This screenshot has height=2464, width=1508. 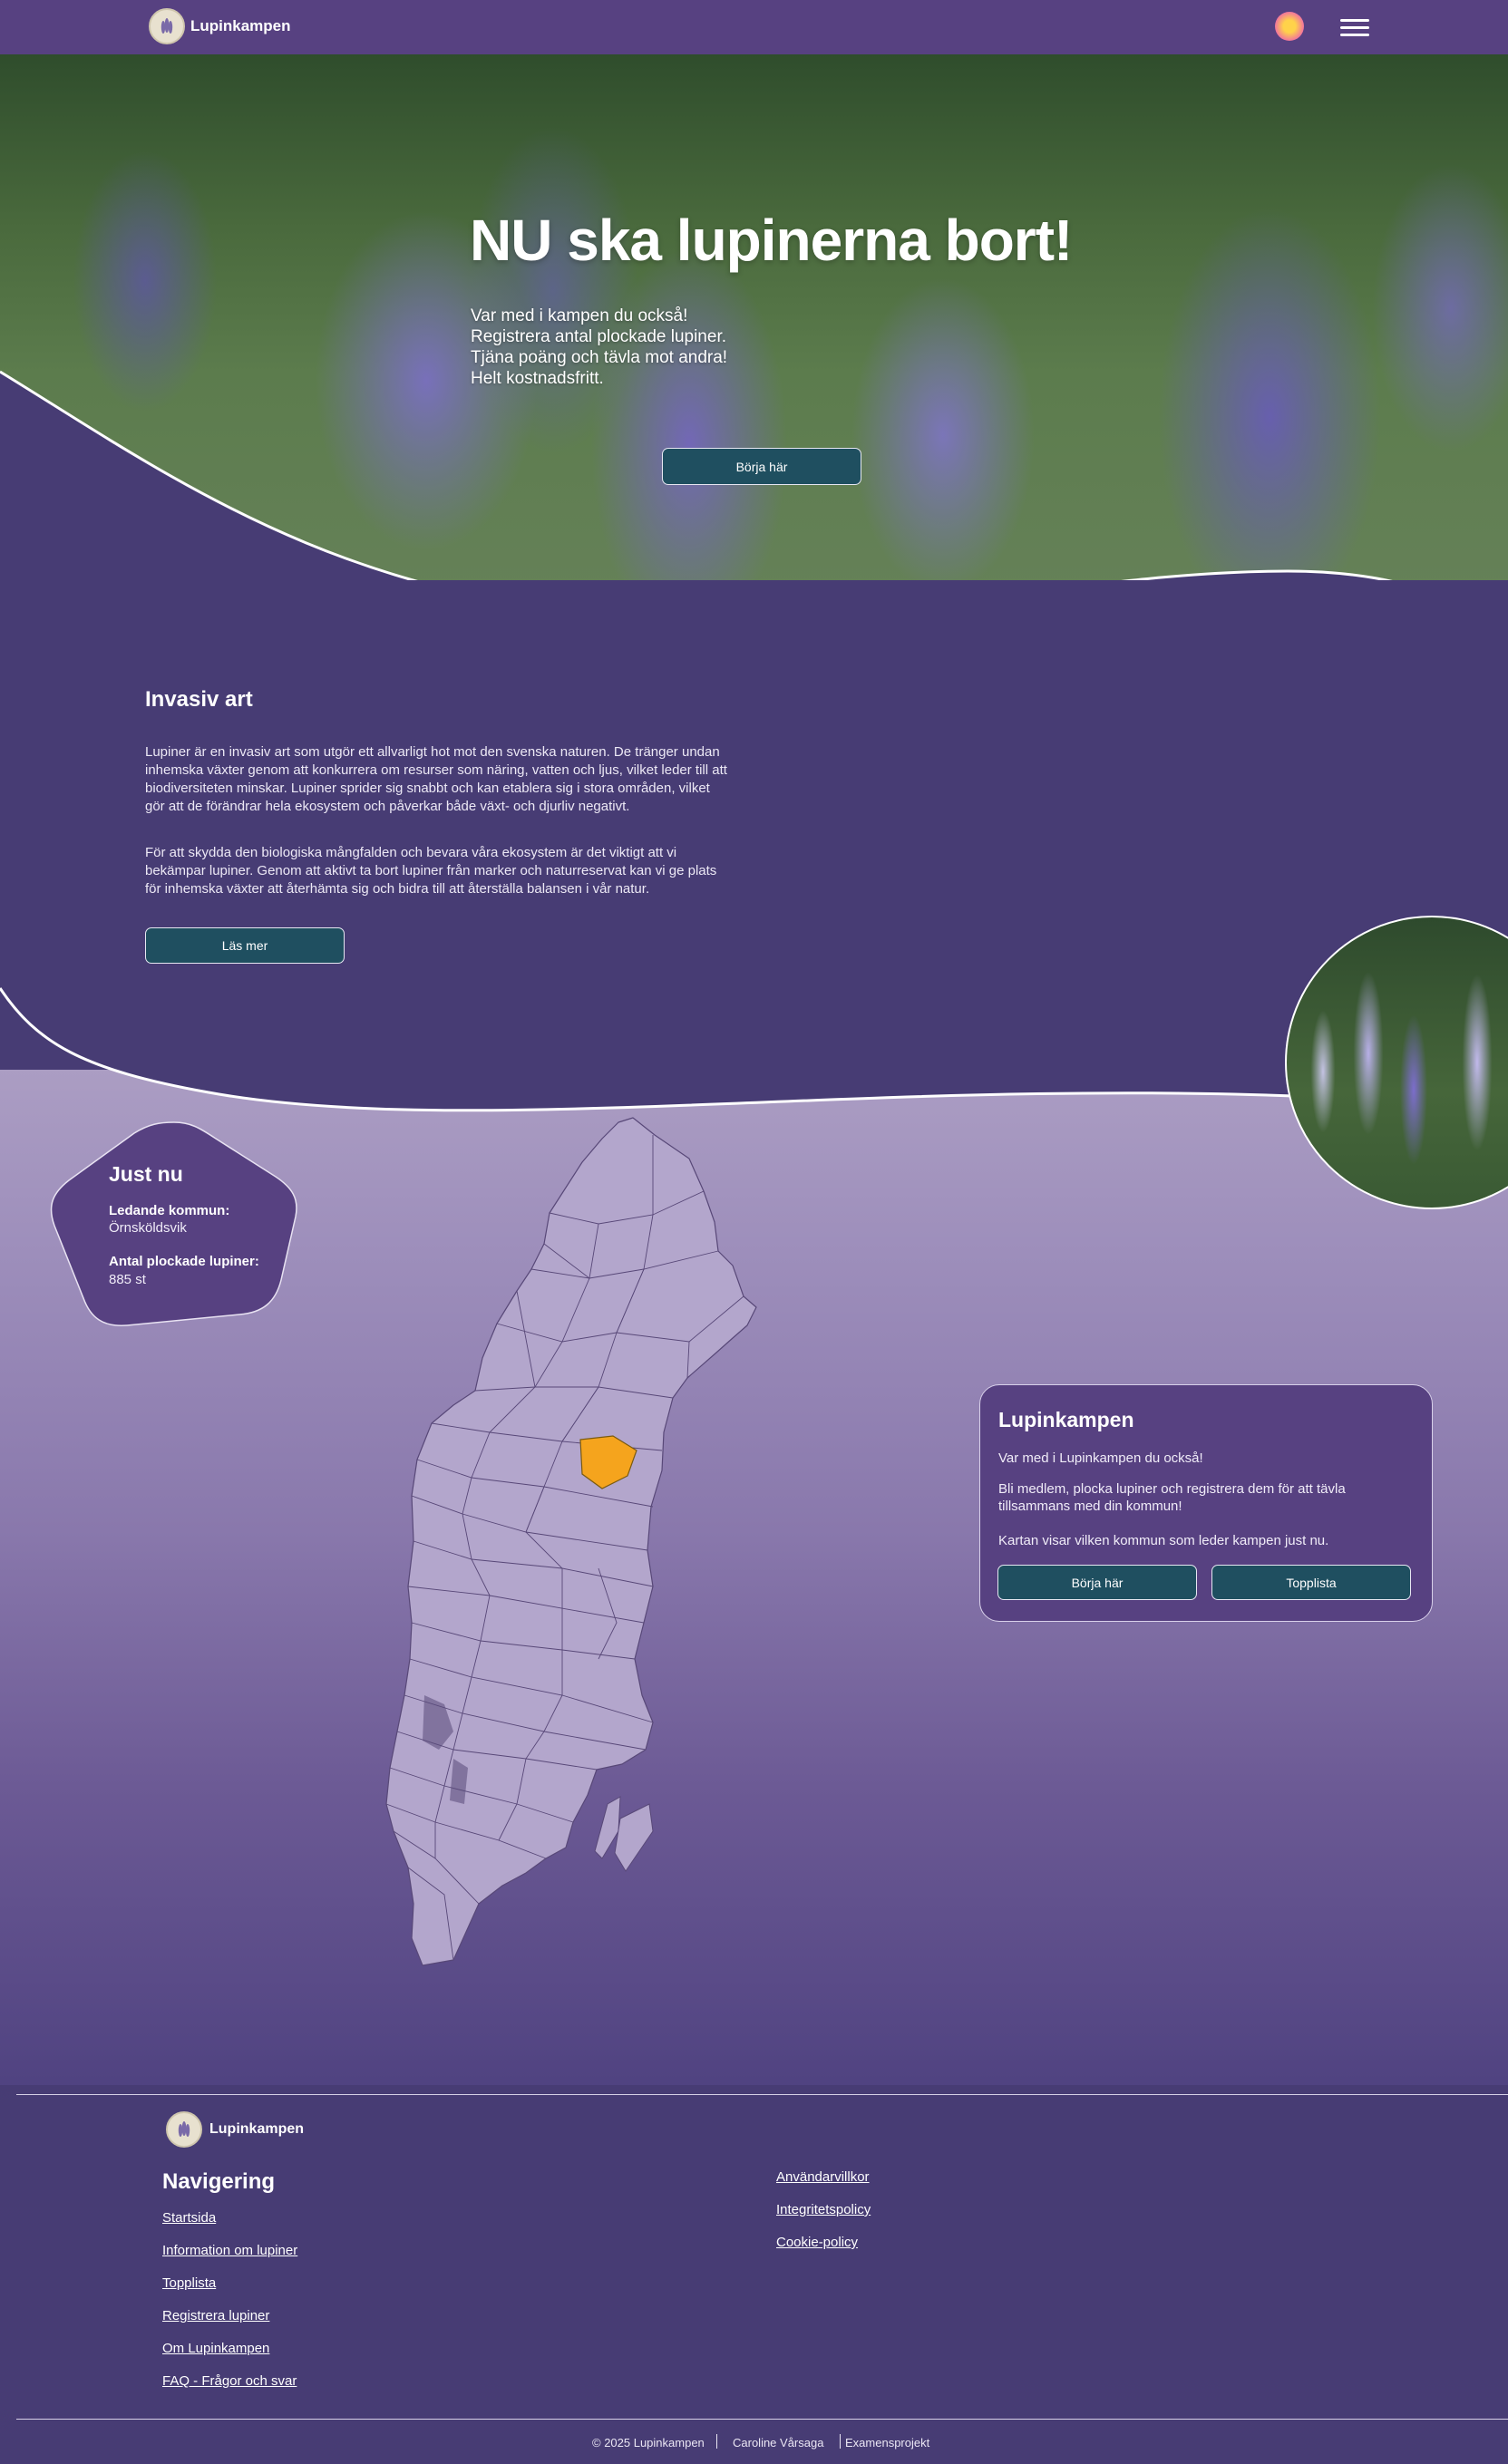 What do you see at coordinates (257, 2129) in the screenshot?
I see `footer-brand-name: Lupinkampen` at bounding box center [257, 2129].